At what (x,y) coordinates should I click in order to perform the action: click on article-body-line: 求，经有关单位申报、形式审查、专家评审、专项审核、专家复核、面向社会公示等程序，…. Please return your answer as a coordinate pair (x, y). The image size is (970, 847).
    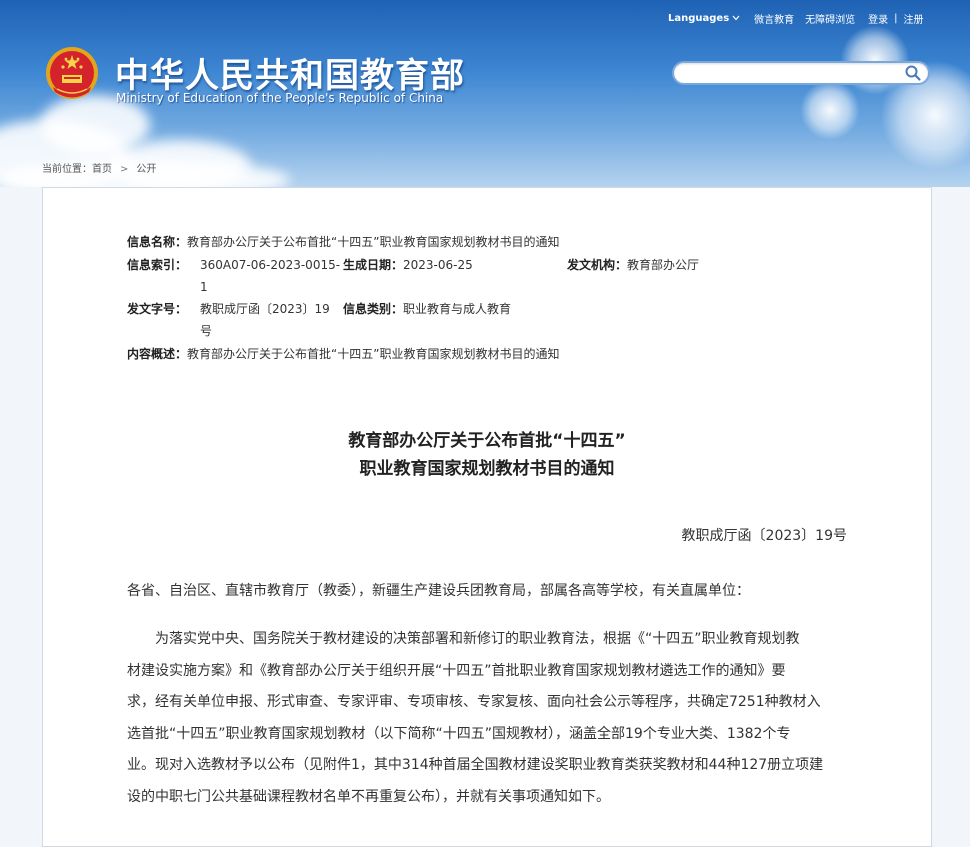
    Looking at the image, I should click on (474, 702).